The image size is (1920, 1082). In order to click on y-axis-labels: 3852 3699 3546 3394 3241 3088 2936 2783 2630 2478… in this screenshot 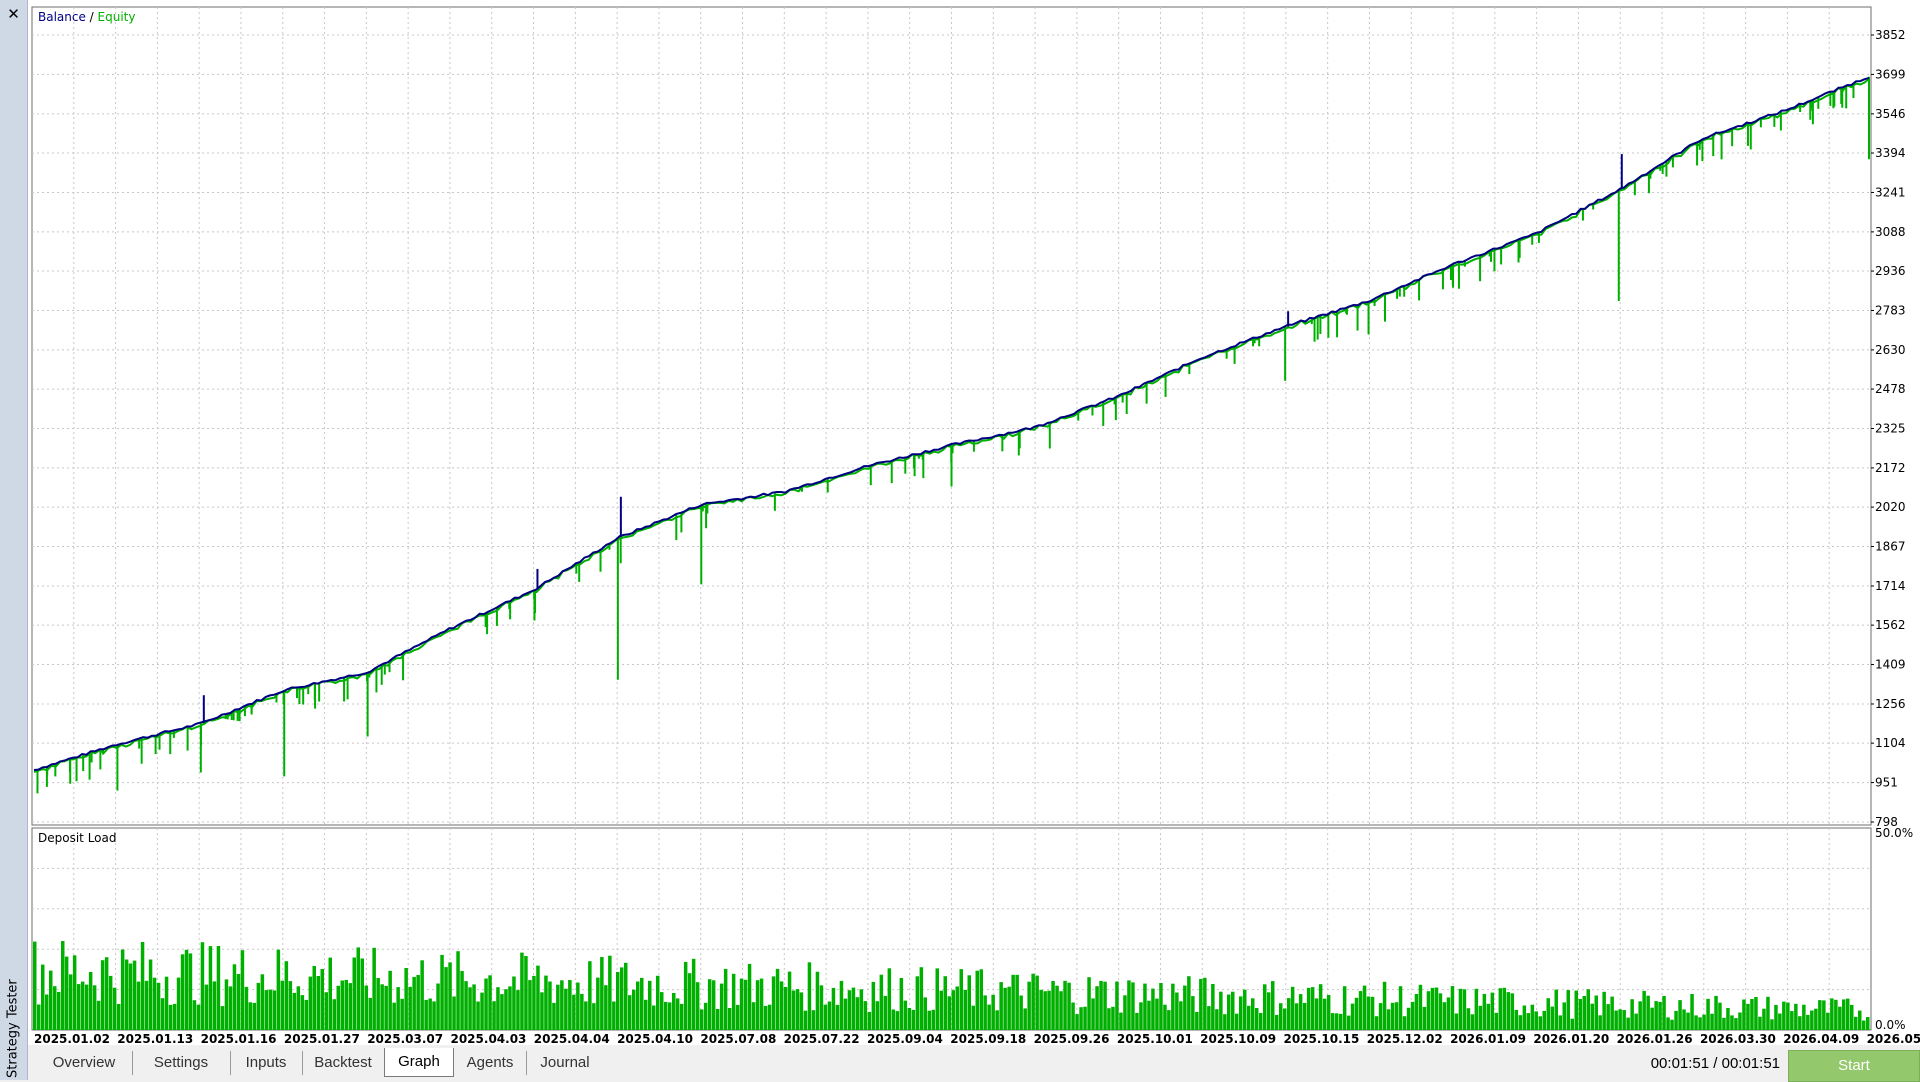, I will do `click(1888, 428)`.